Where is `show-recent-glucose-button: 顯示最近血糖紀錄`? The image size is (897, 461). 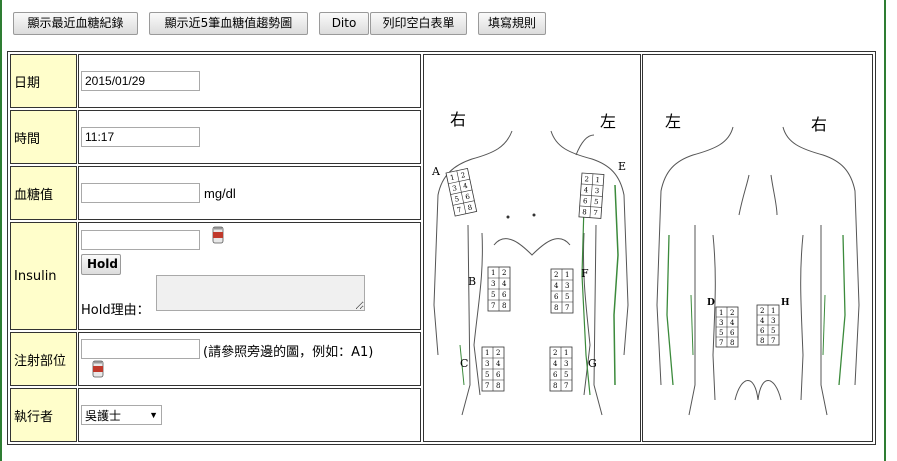 show-recent-glucose-button: 顯示最近血糖紀錄 is located at coordinates (75, 23).